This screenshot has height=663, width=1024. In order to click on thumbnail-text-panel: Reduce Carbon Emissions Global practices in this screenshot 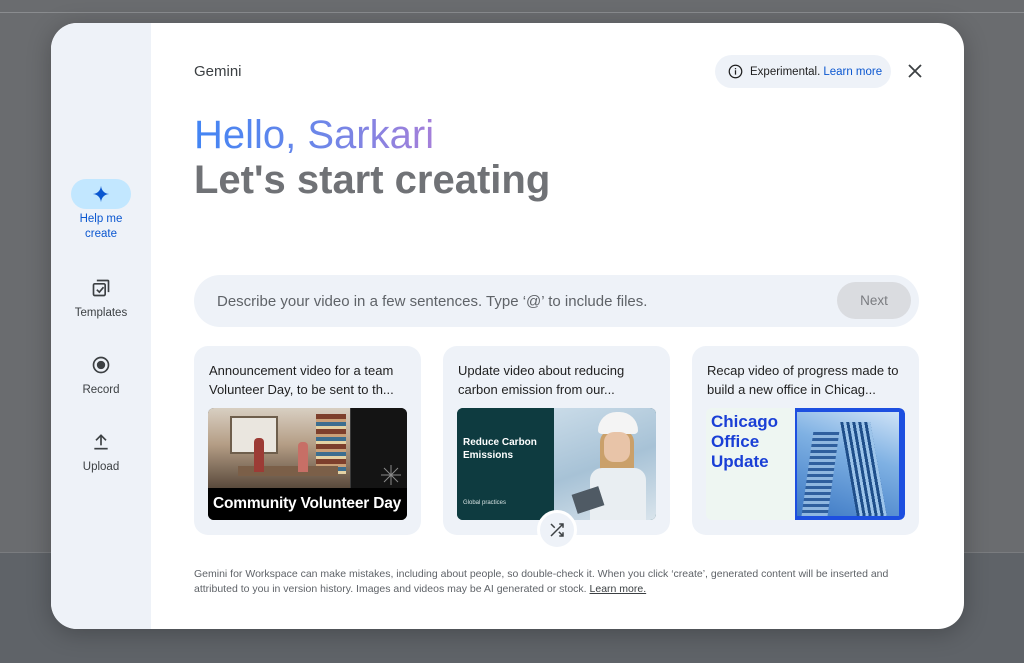, I will do `click(505, 464)`.